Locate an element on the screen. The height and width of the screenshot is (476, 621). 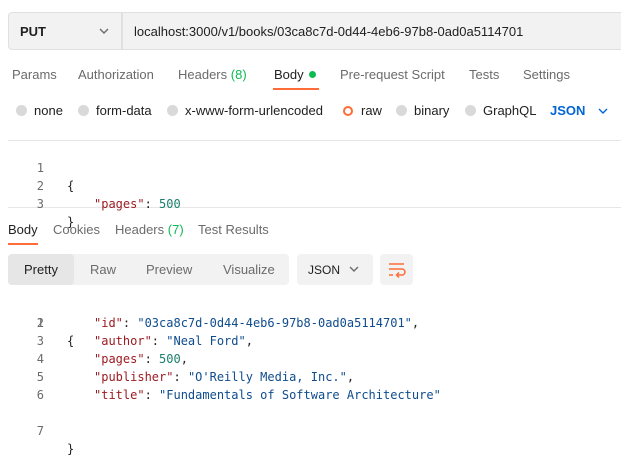
method-select: PUT is located at coordinates (65, 31).